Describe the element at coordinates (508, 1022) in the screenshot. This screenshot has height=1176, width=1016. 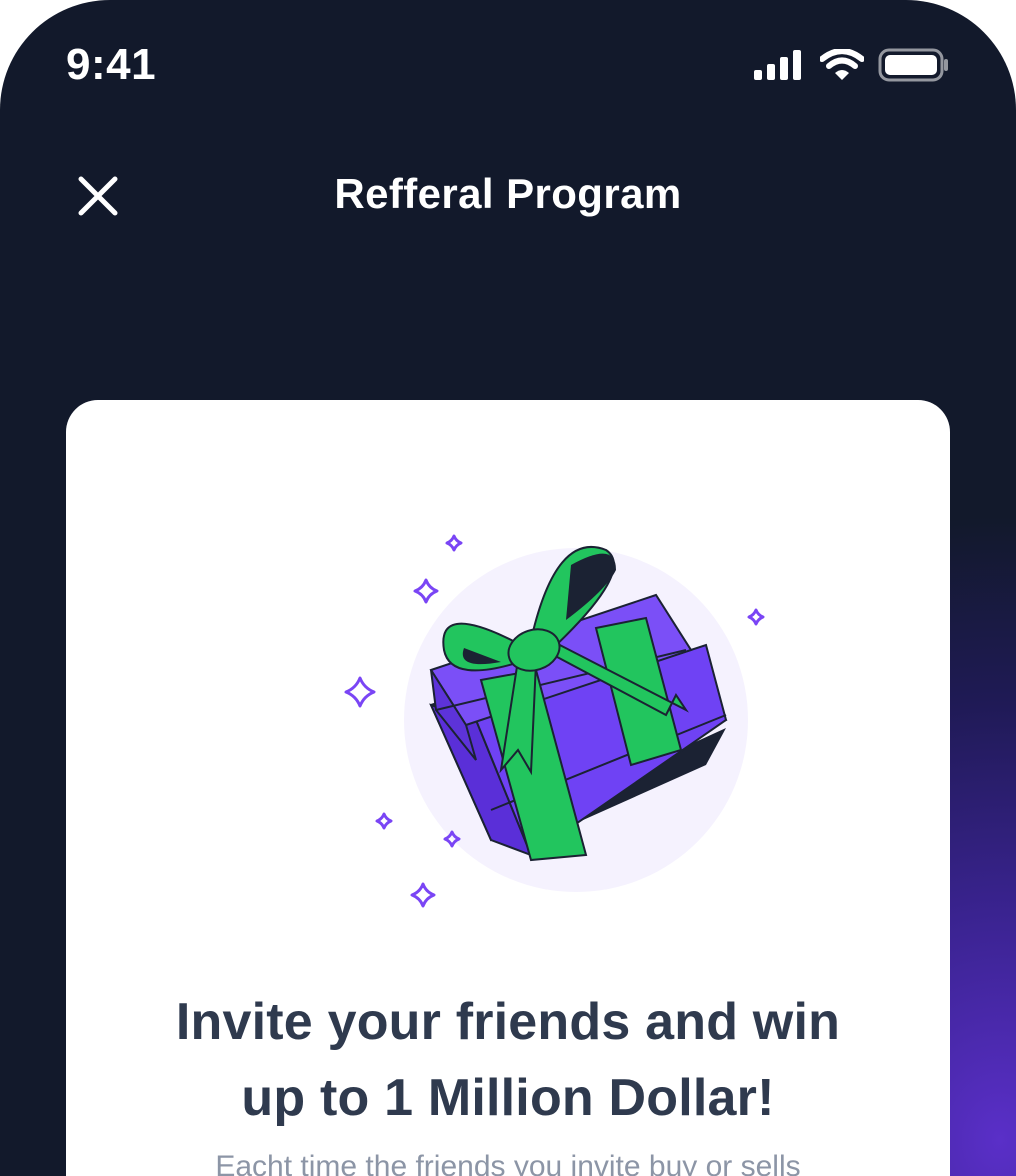
I see `card-title-line1: Invite your friends and win` at that location.